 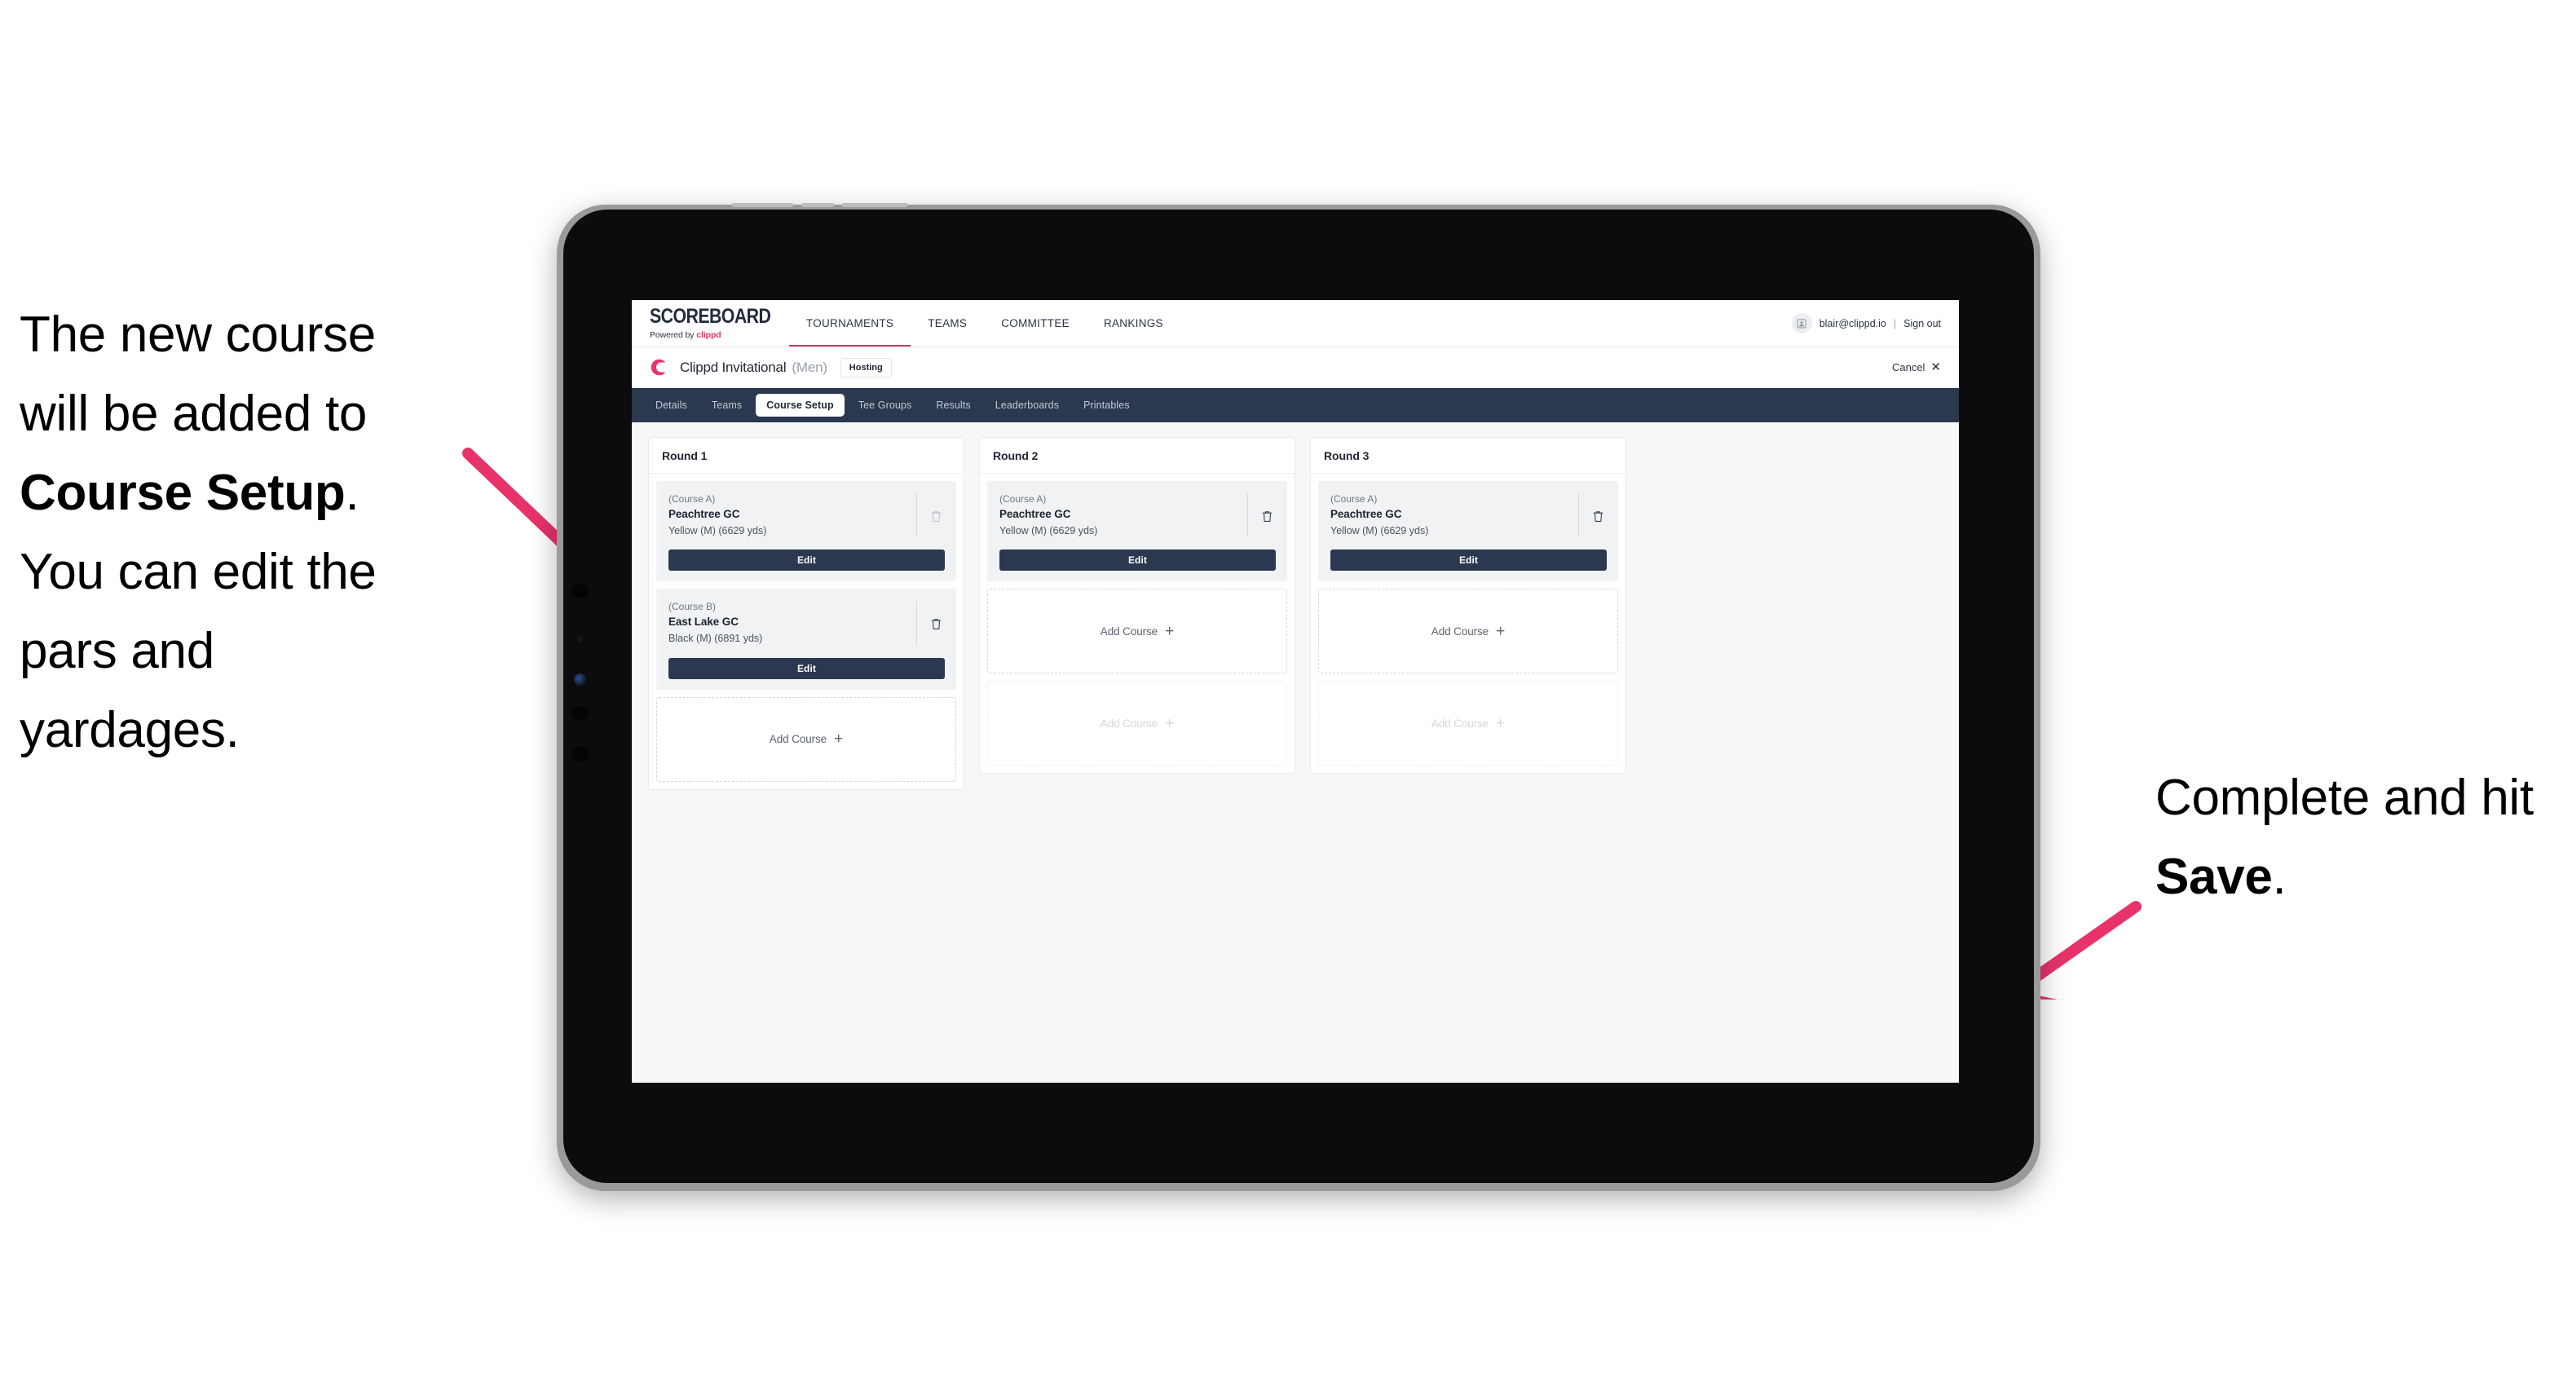 I want to click on account-email: blair@clippd.io, so click(x=1852, y=323).